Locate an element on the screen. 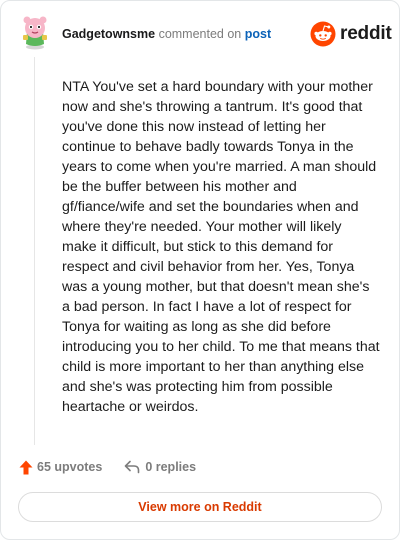  upvote-count: 65 upvotes is located at coordinates (70, 467).